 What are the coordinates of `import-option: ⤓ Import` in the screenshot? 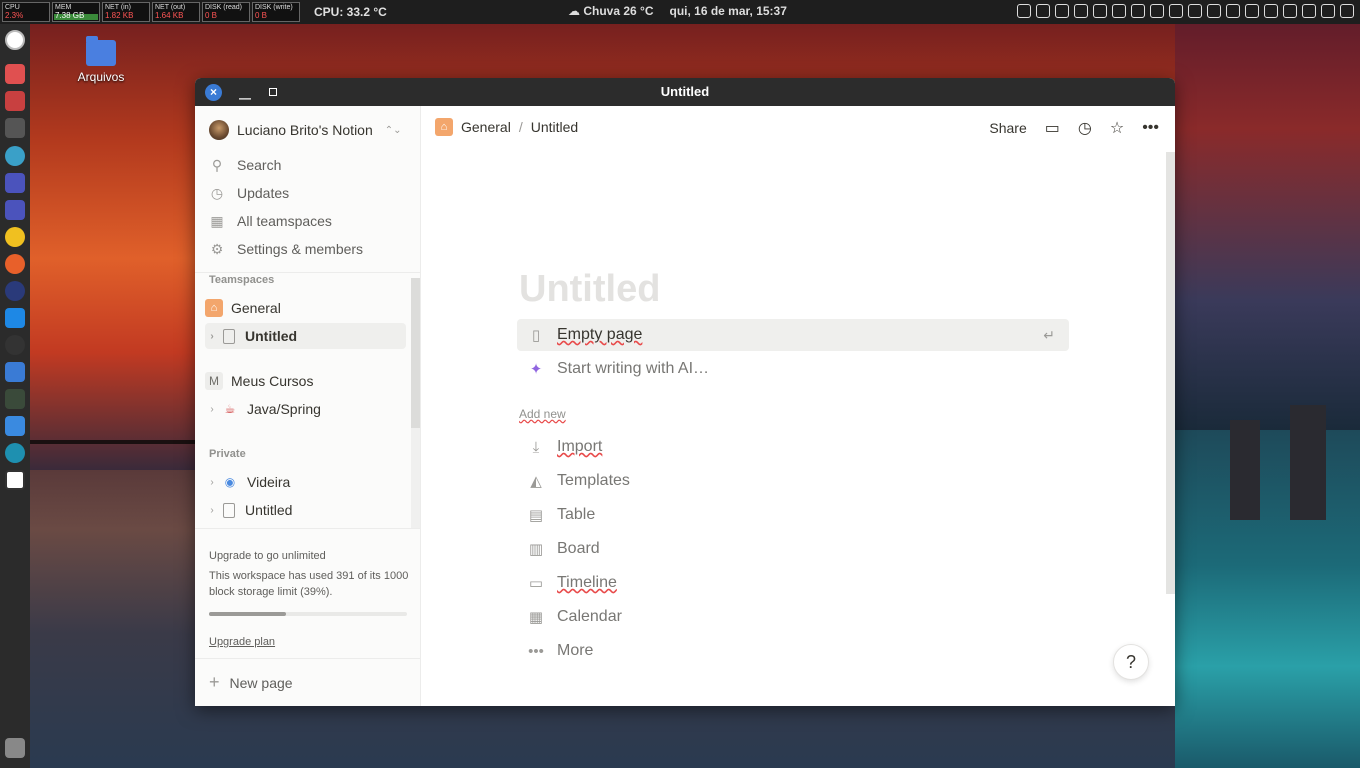 It's located at (793, 447).